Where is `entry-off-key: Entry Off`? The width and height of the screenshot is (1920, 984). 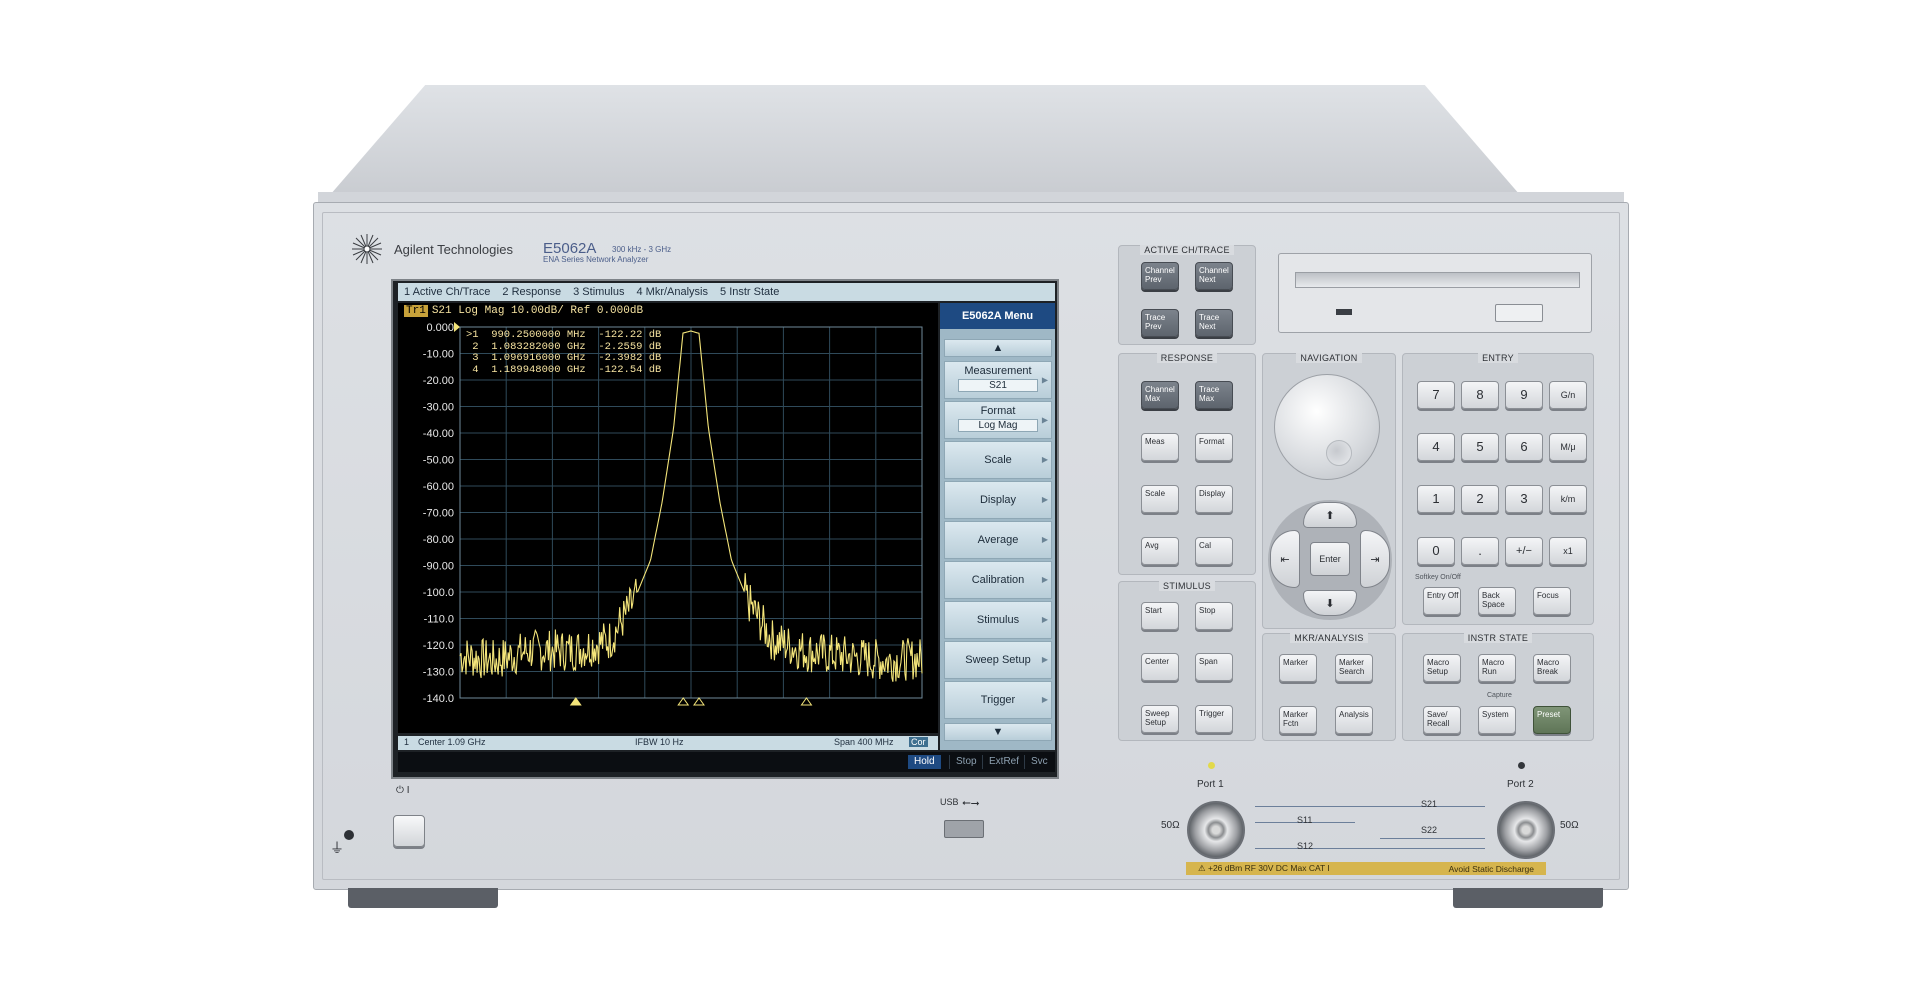
entry-off-key: Entry Off is located at coordinates (1442, 601).